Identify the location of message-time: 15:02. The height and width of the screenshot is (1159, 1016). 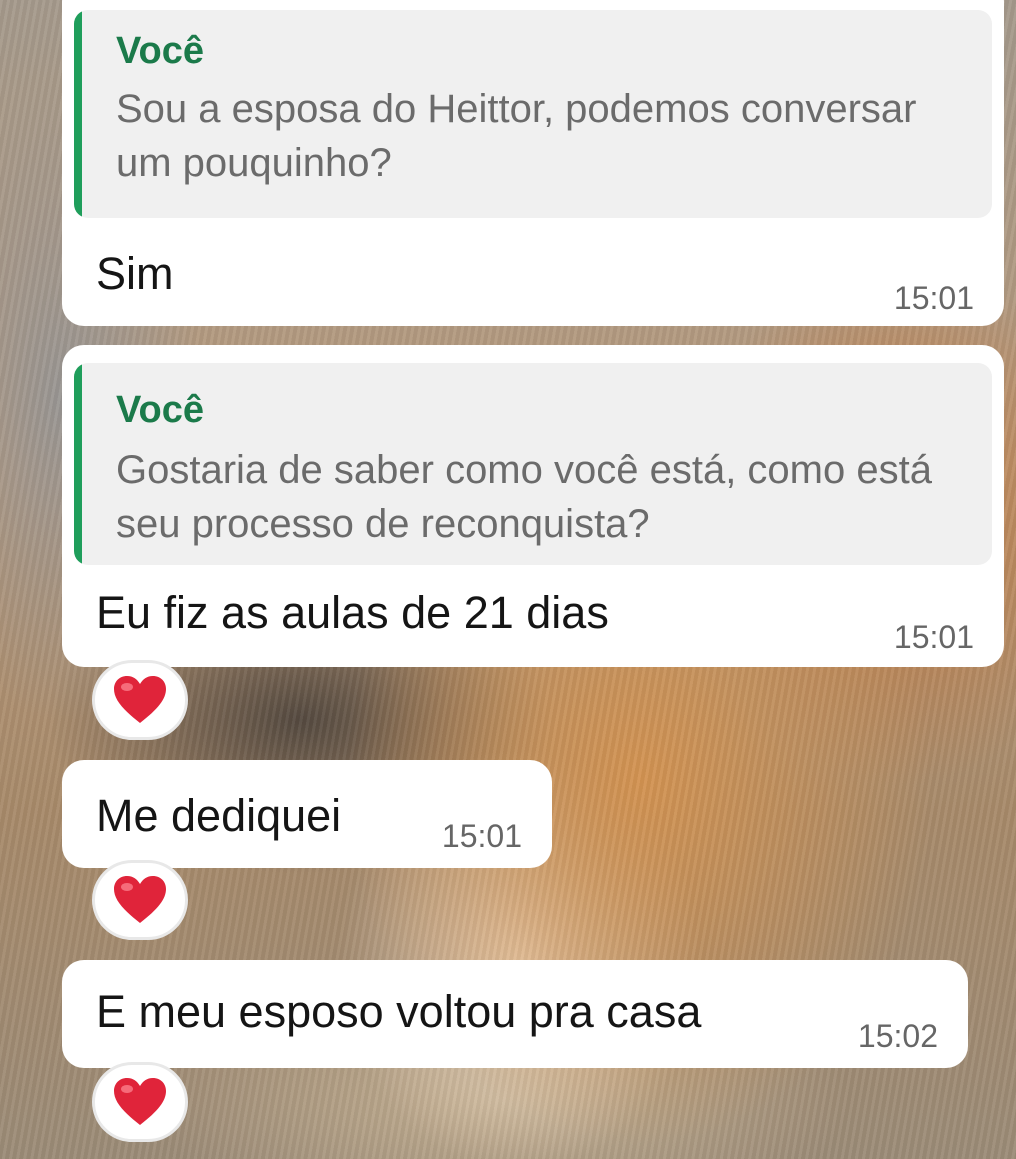
(897, 1036).